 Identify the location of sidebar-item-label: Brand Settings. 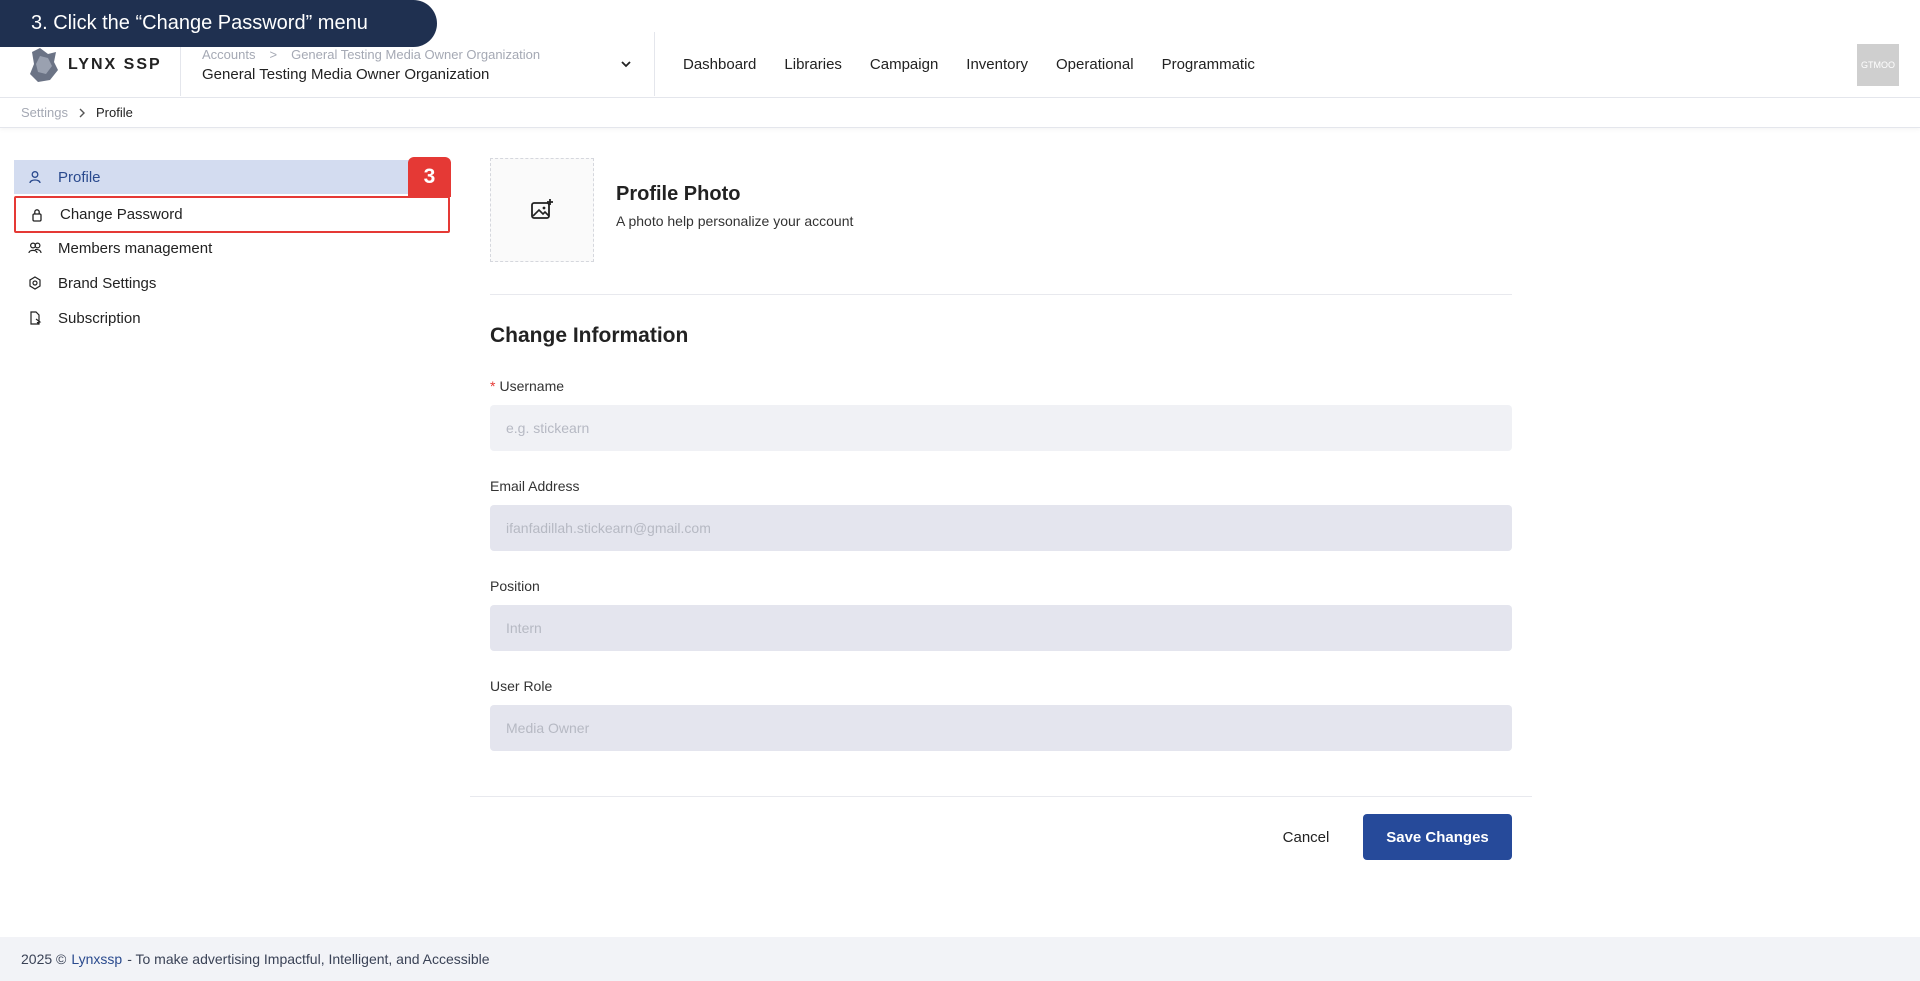
(107, 283).